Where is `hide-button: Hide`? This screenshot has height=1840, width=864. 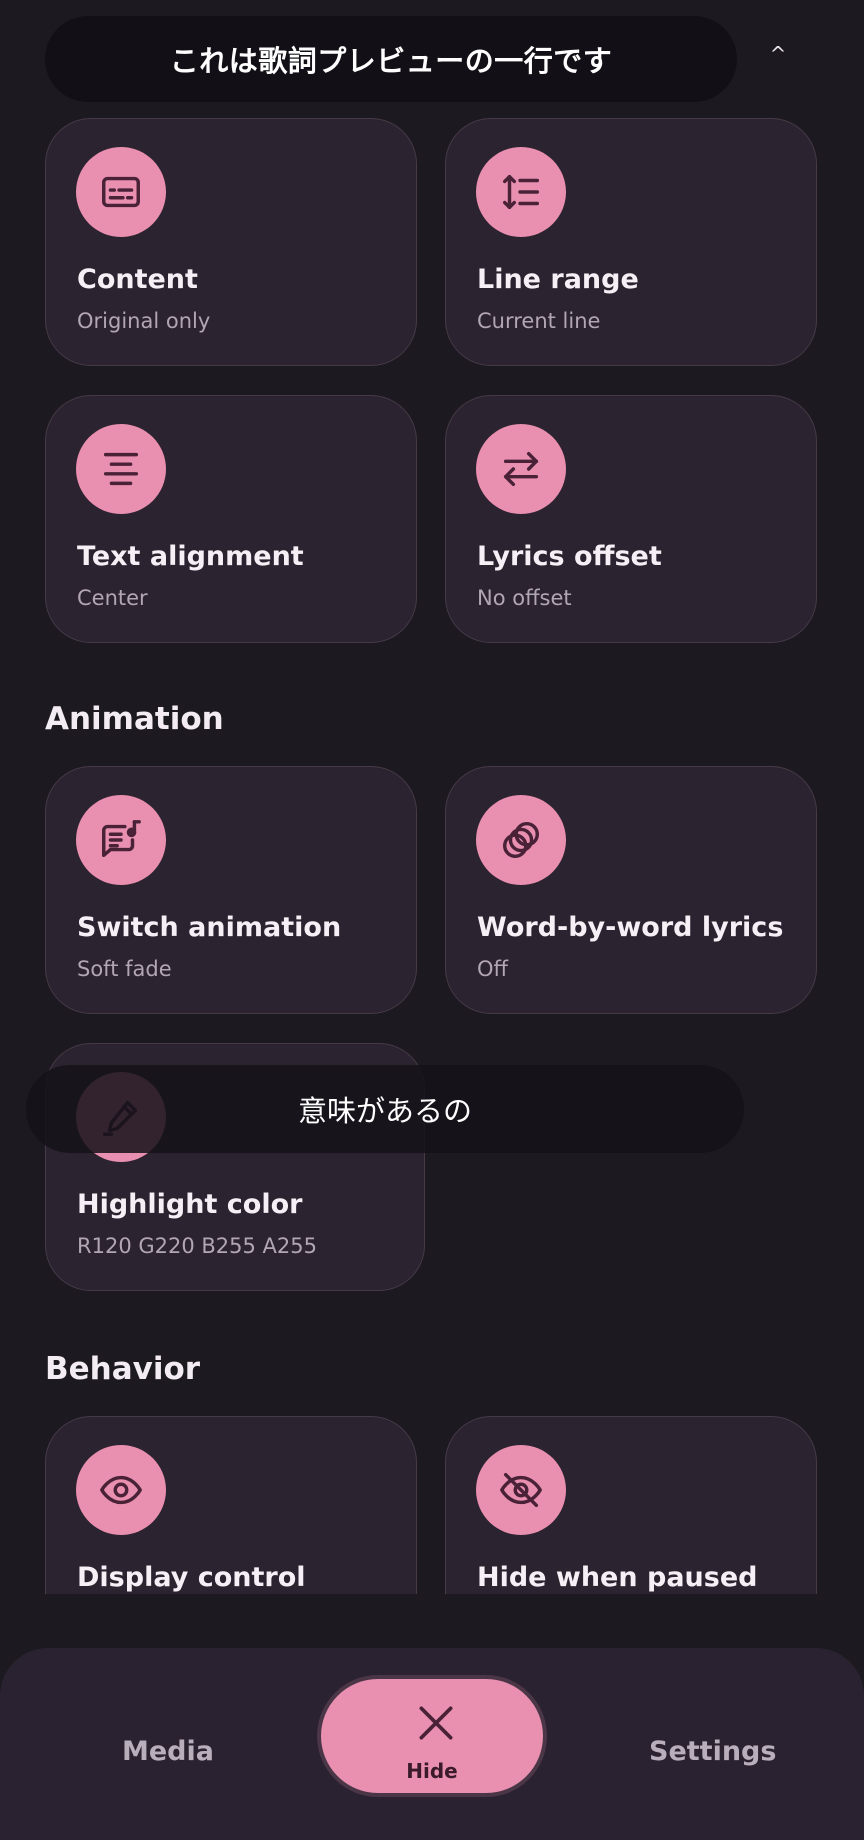
hide-button: Hide is located at coordinates (432, 1736).